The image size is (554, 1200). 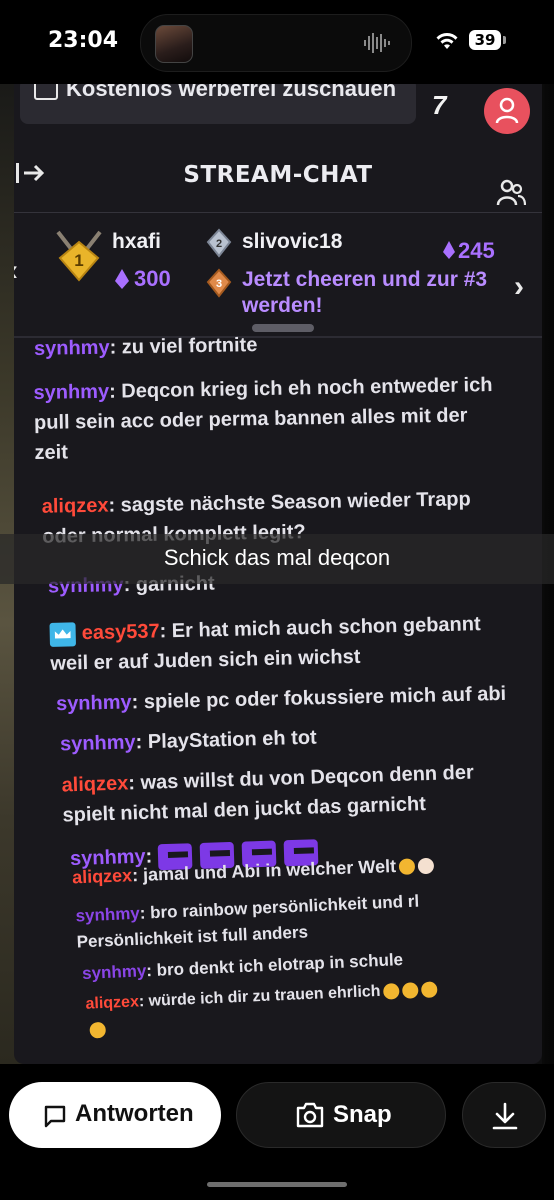 I want to click on chat-message: synhmy: zu viel fortnite, so click(x=146, y=347).